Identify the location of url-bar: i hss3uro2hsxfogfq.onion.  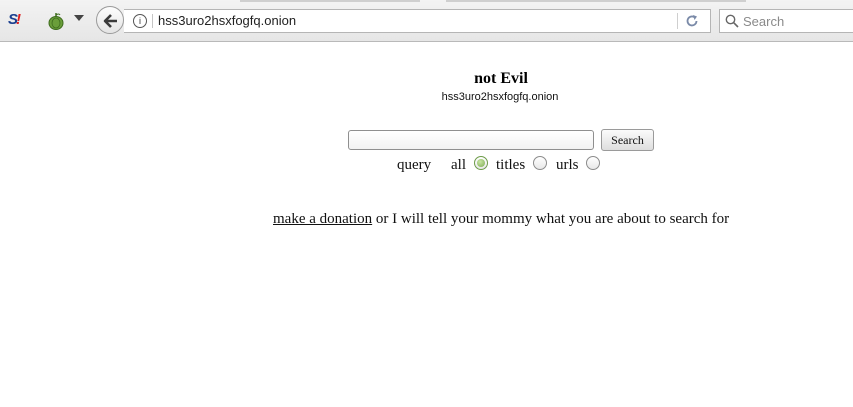
(417, 21).